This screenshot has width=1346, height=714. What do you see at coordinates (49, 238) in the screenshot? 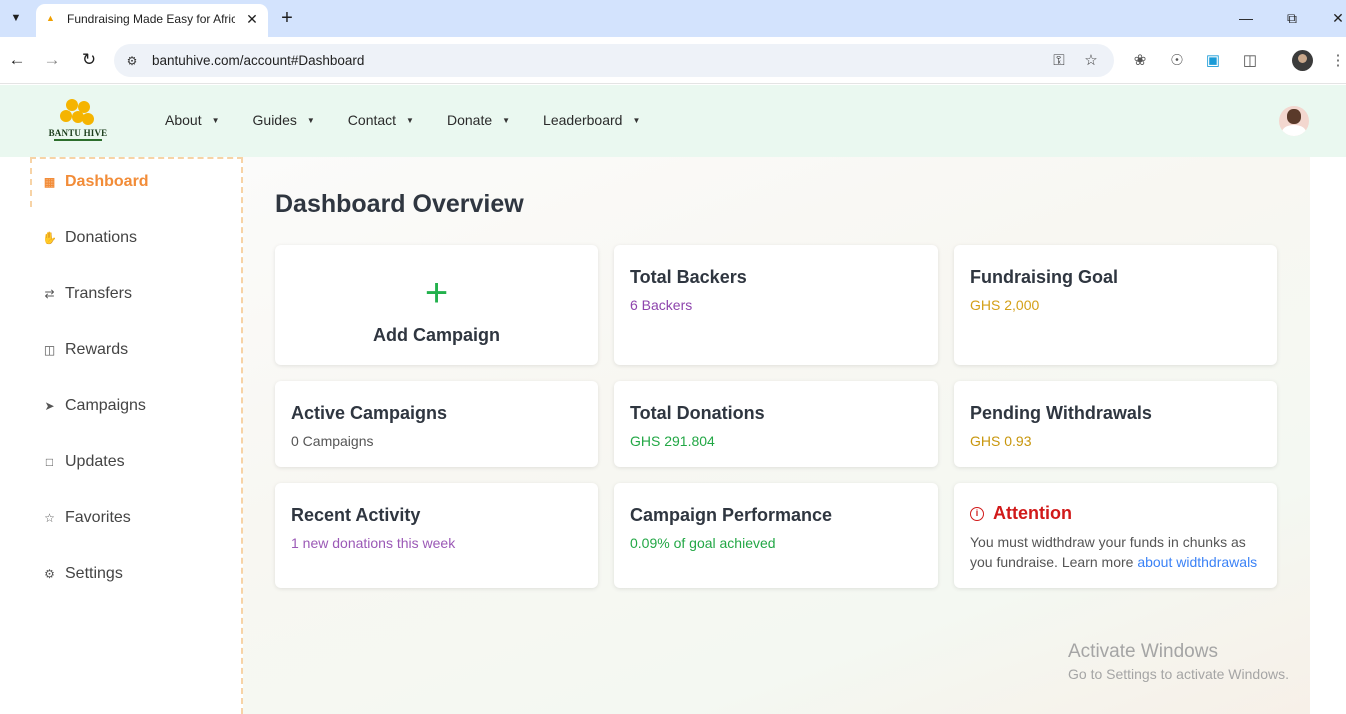
I see `hand-icon: ✋` at bounding box center [49, 238].